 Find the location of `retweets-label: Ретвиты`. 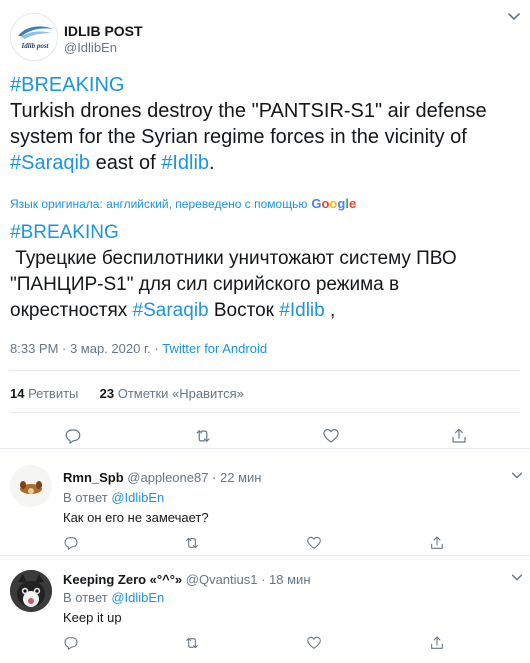

retweets-label: Ретвиты is located at coordinates (51, 393).